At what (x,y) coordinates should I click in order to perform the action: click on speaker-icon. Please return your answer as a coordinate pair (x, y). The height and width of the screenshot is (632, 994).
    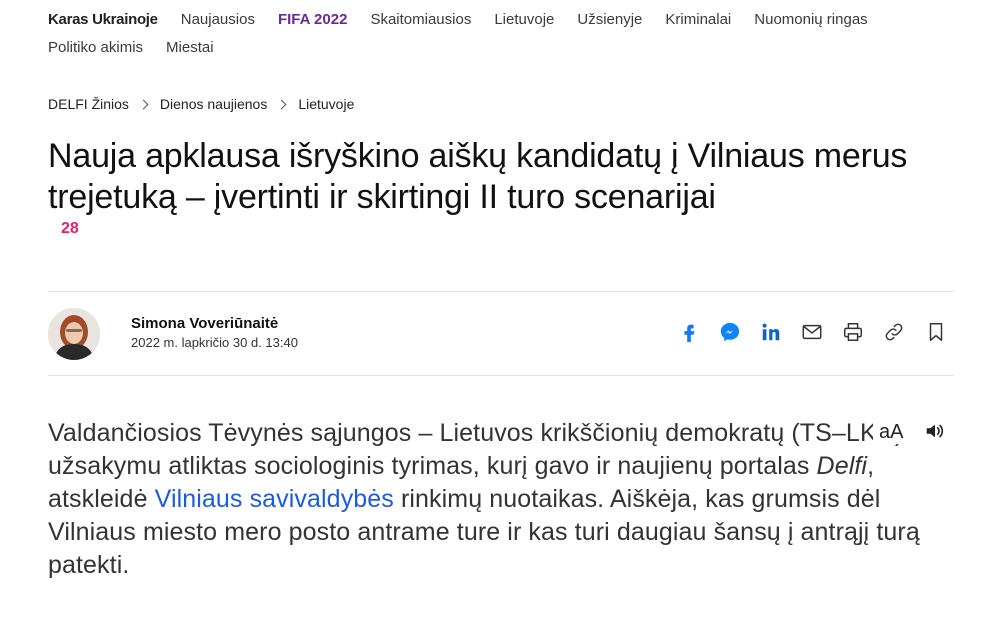
    Looking at the image, I should click on (935, 431).